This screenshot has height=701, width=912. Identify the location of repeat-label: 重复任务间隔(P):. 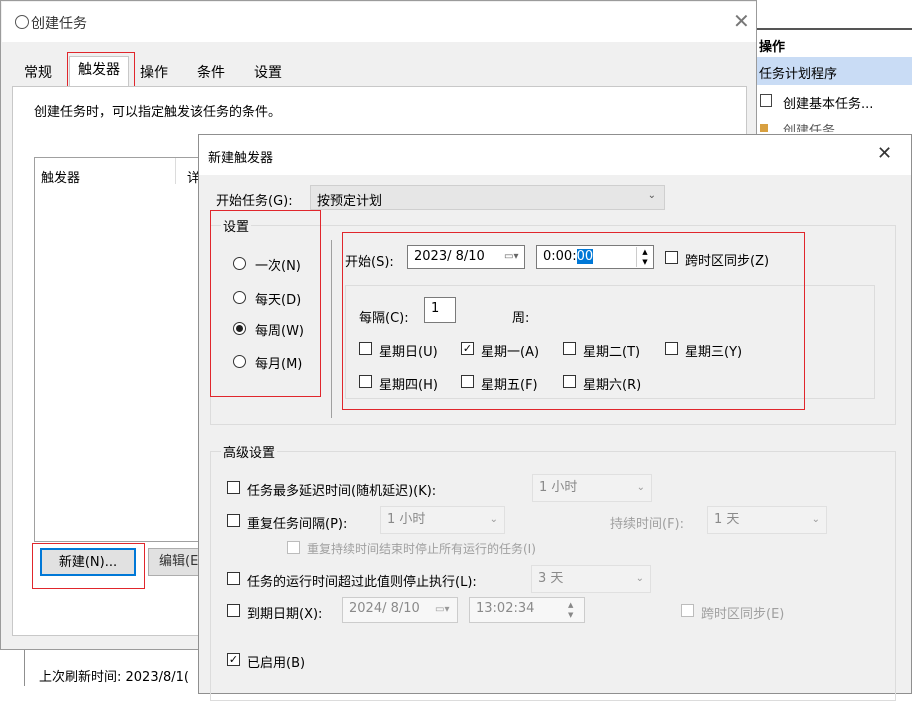
(297, 522).